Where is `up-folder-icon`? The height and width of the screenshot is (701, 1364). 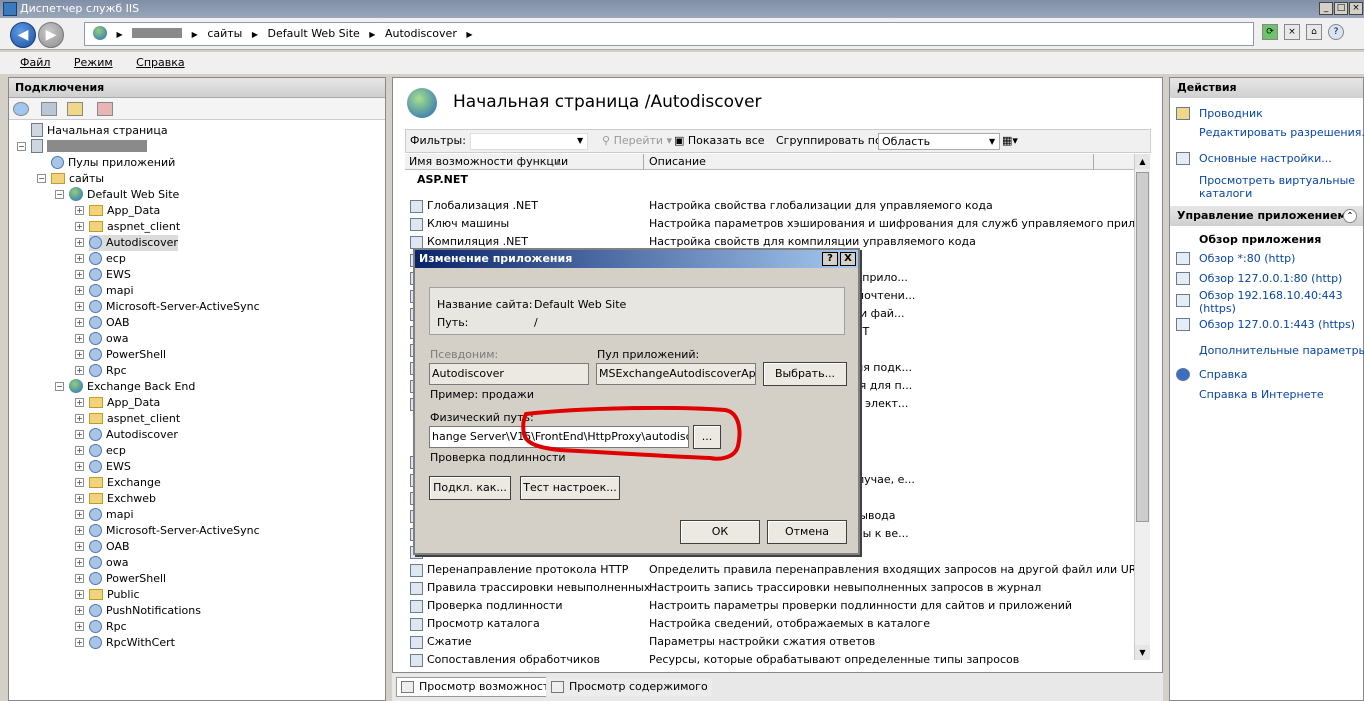
up-folder-icon is located at coordinates (75, 109).